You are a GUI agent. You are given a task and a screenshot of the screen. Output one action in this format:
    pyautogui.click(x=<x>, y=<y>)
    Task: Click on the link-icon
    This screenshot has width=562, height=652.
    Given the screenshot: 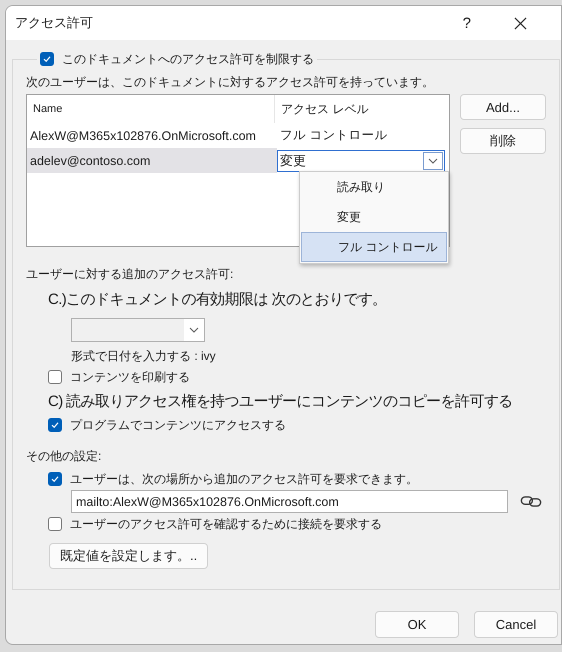 What is the action you would take?
    pyautogui.click(x=531, y=501)
    